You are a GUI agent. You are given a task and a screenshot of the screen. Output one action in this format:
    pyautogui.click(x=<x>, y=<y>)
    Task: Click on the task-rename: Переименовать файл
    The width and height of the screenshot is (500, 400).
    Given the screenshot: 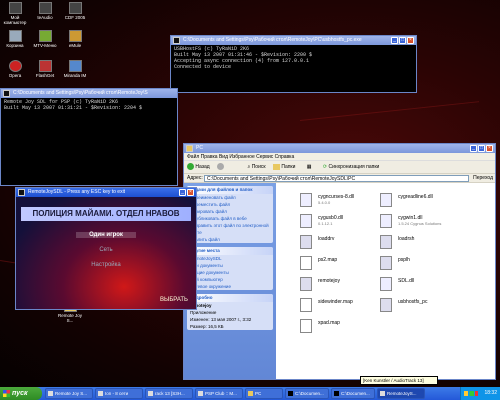 What is the action you would take?
    pyautogui.click(x=230, y=197)
    